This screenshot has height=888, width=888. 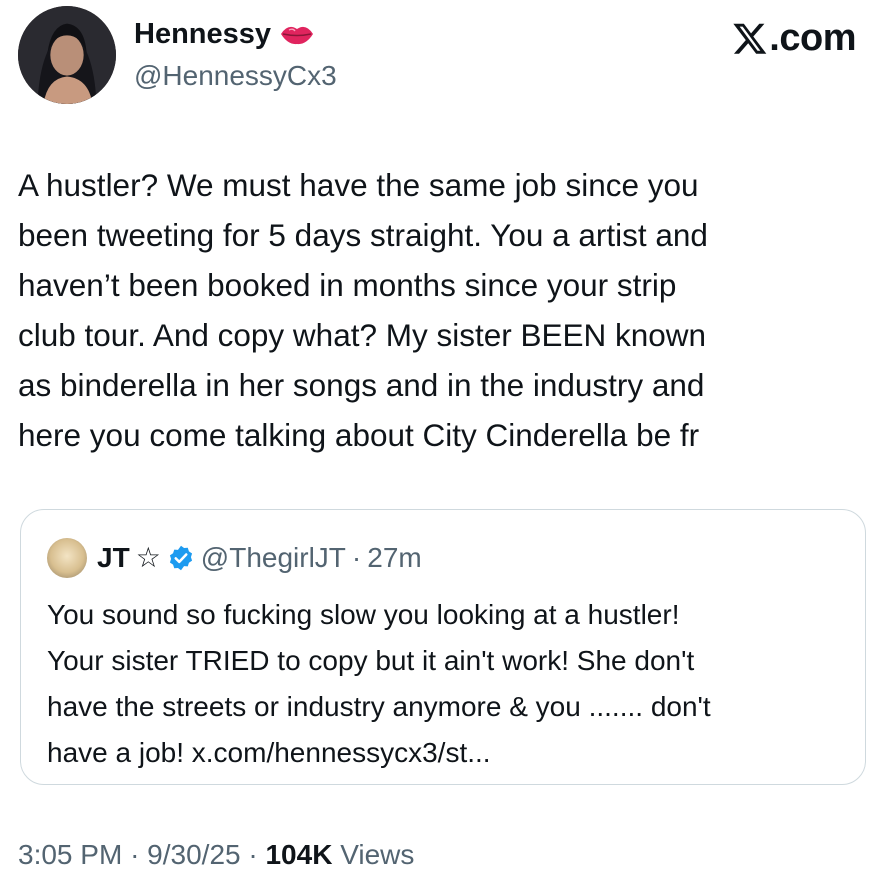 What do you see at coordinates (203, 34) in the screenshot?
I see `author-name-text: Hennessy` at bounding box center [203, 34].